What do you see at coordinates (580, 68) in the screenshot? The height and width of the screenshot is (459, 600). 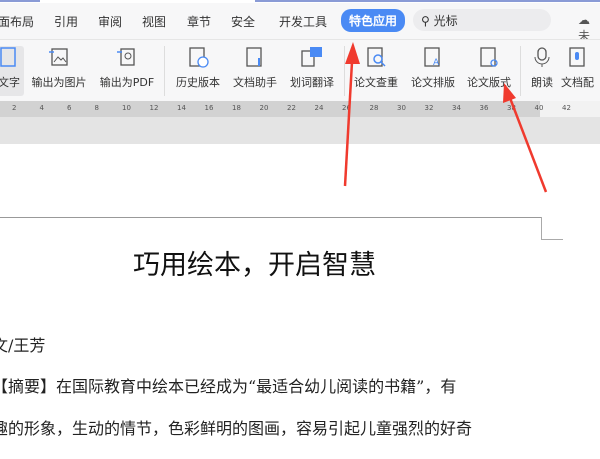 I see `tool-doc-dubbing: 文档配` at bounding box center [580, 68].